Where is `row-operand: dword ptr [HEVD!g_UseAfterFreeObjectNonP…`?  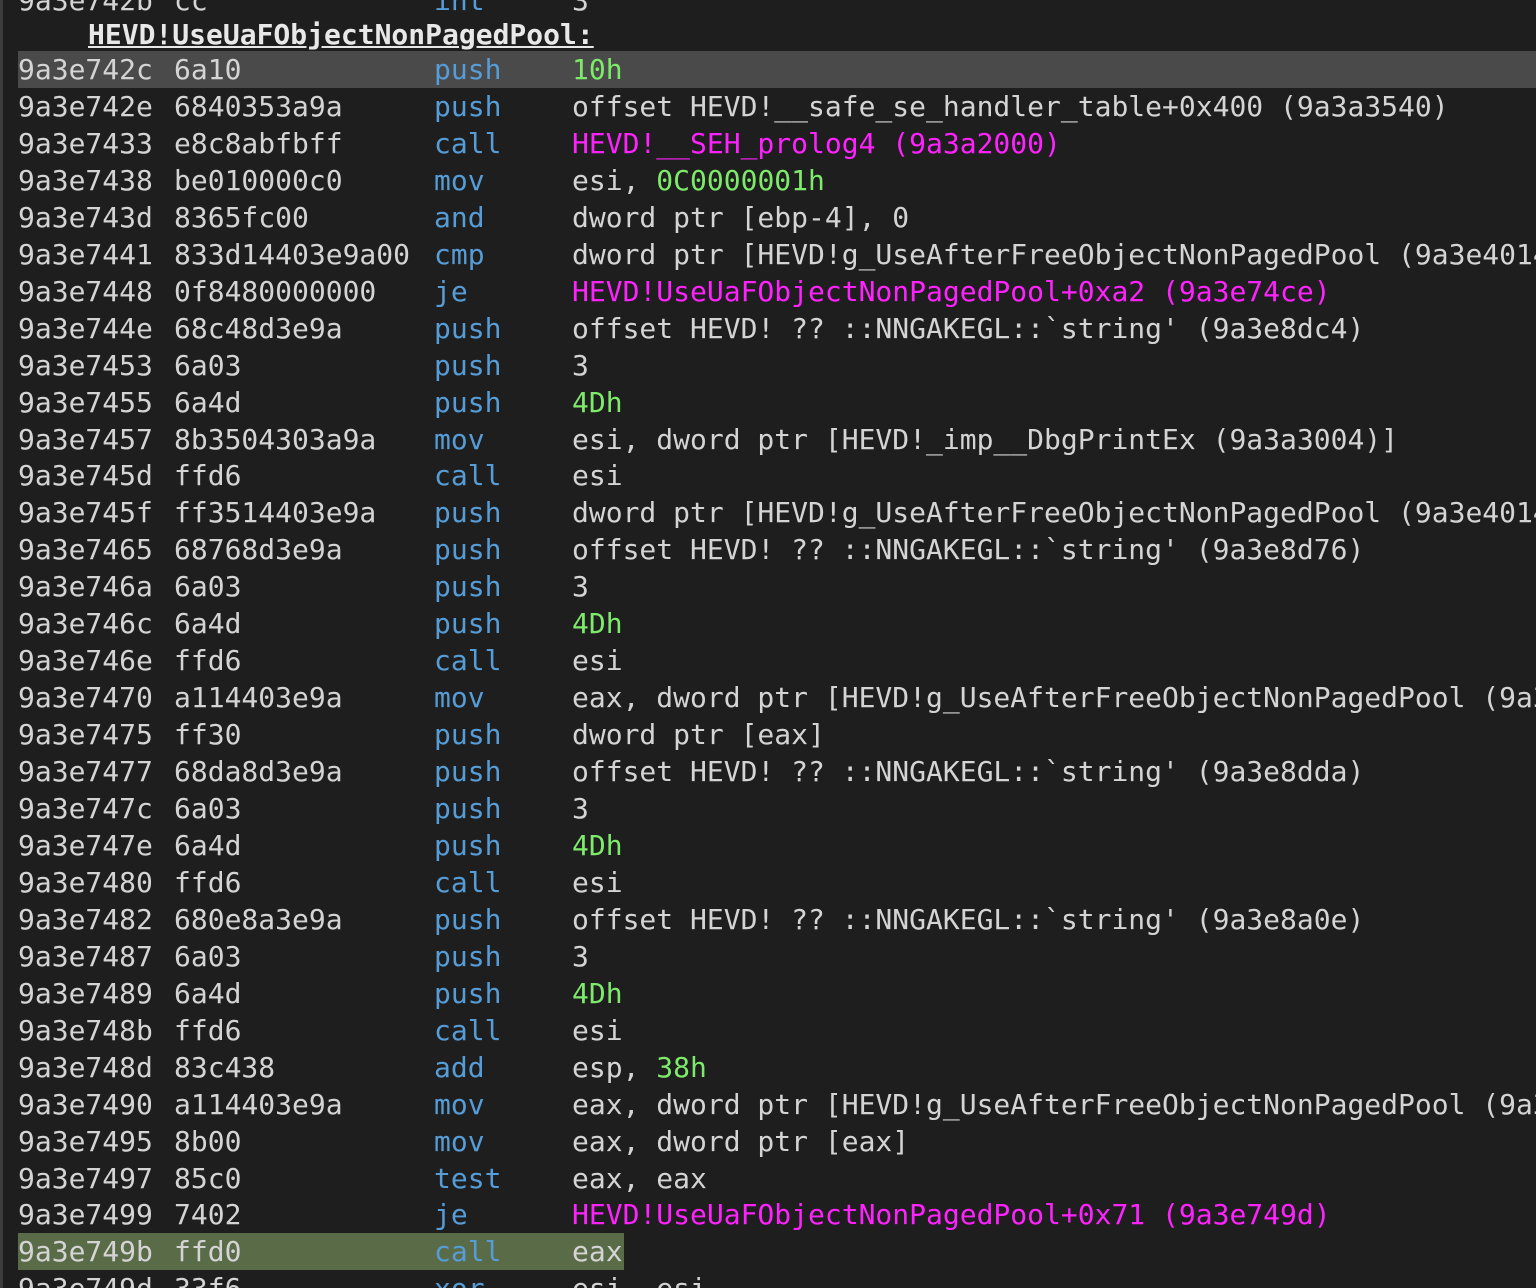
row-operand: dword ptr [HEVD!g_UseAfterFreeObjectNonP… is located at coordinates (1054, 512).